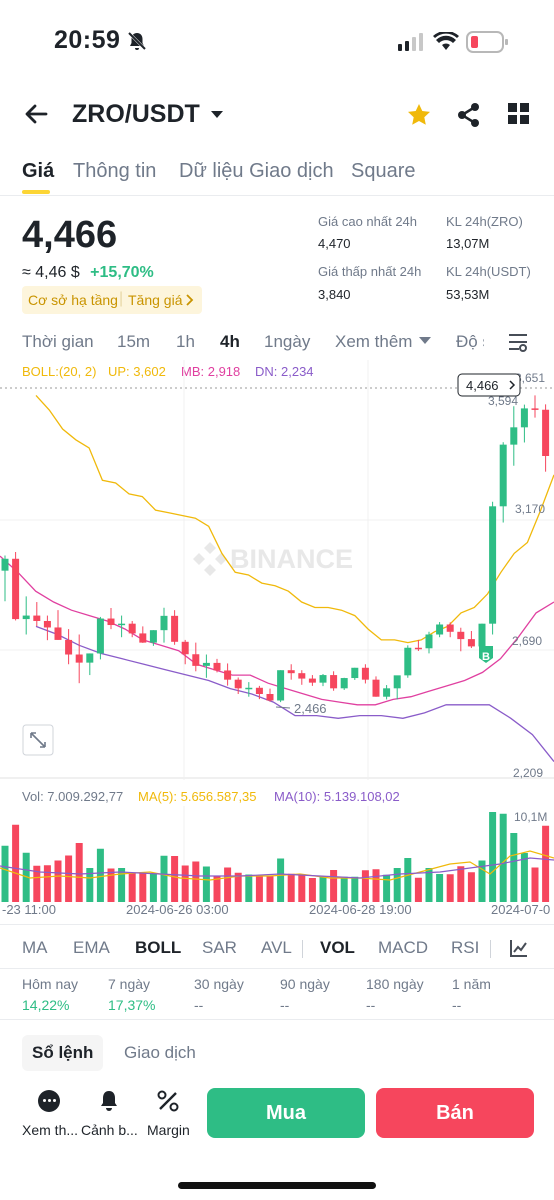 The image size is (554, 1200). What do you see at coordinates (469, 115) in the screenshot?
I see `share-icon` at bounding box center [469, 115].